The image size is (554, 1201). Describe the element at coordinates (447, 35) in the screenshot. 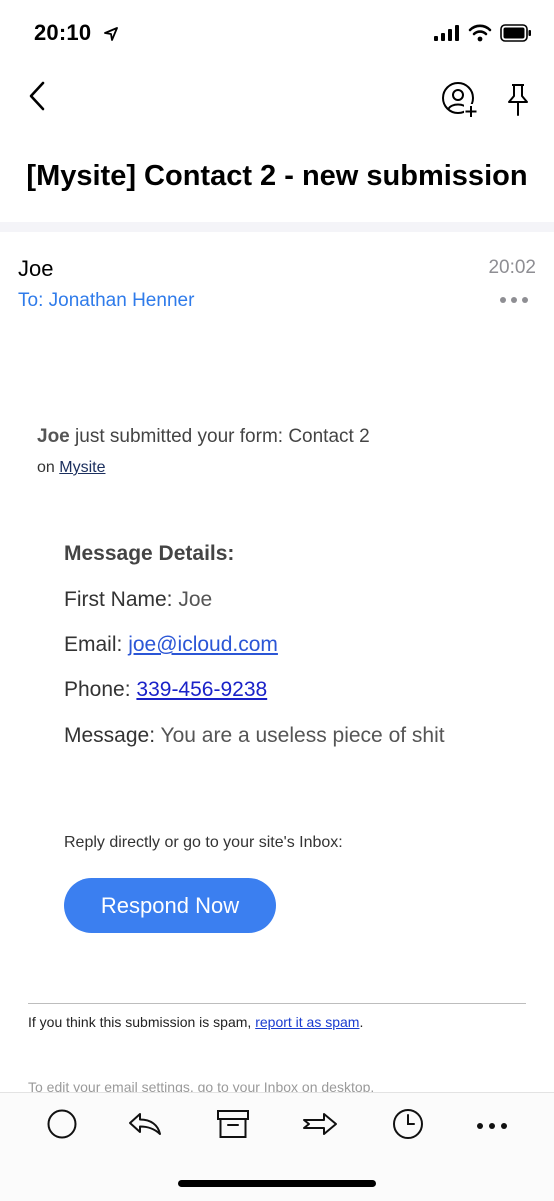

I see `signal-icon` at that location.